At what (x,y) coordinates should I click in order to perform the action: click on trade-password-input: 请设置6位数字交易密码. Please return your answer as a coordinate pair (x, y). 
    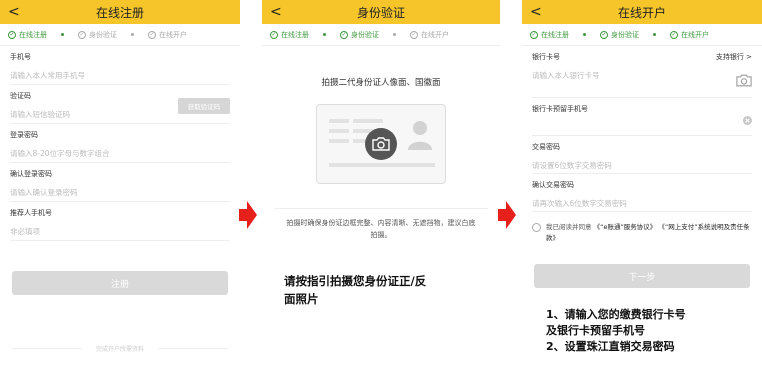
    Looking at the image, I should click on (642, 165).